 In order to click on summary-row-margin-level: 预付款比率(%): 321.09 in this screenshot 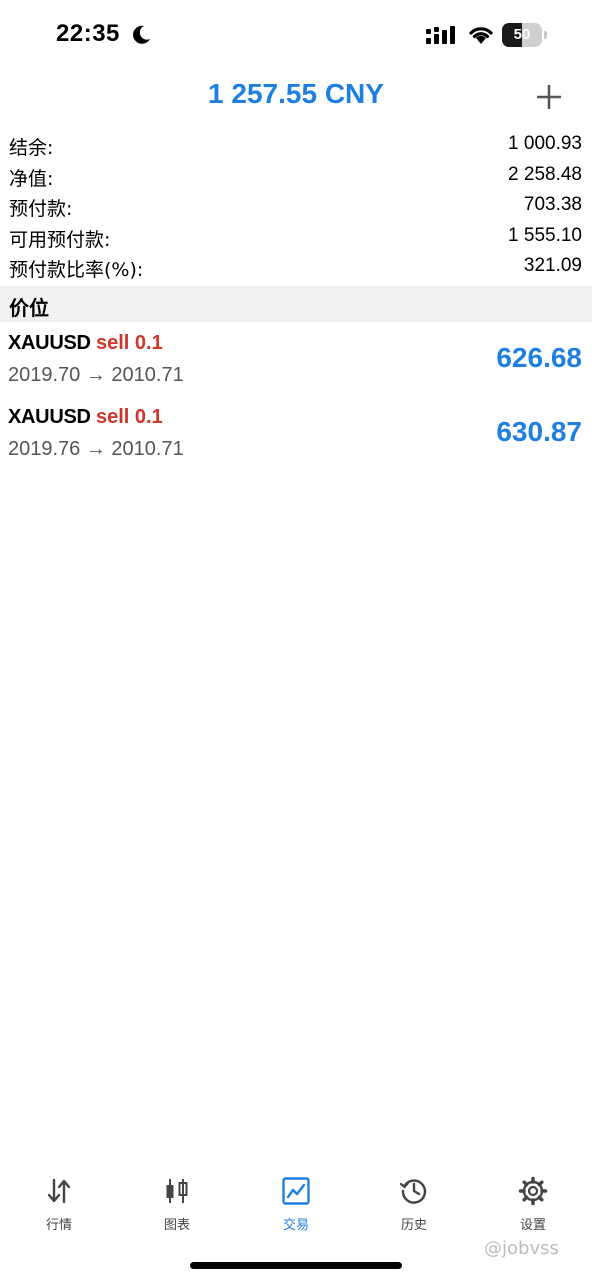, I will do `click(296, 267)`.